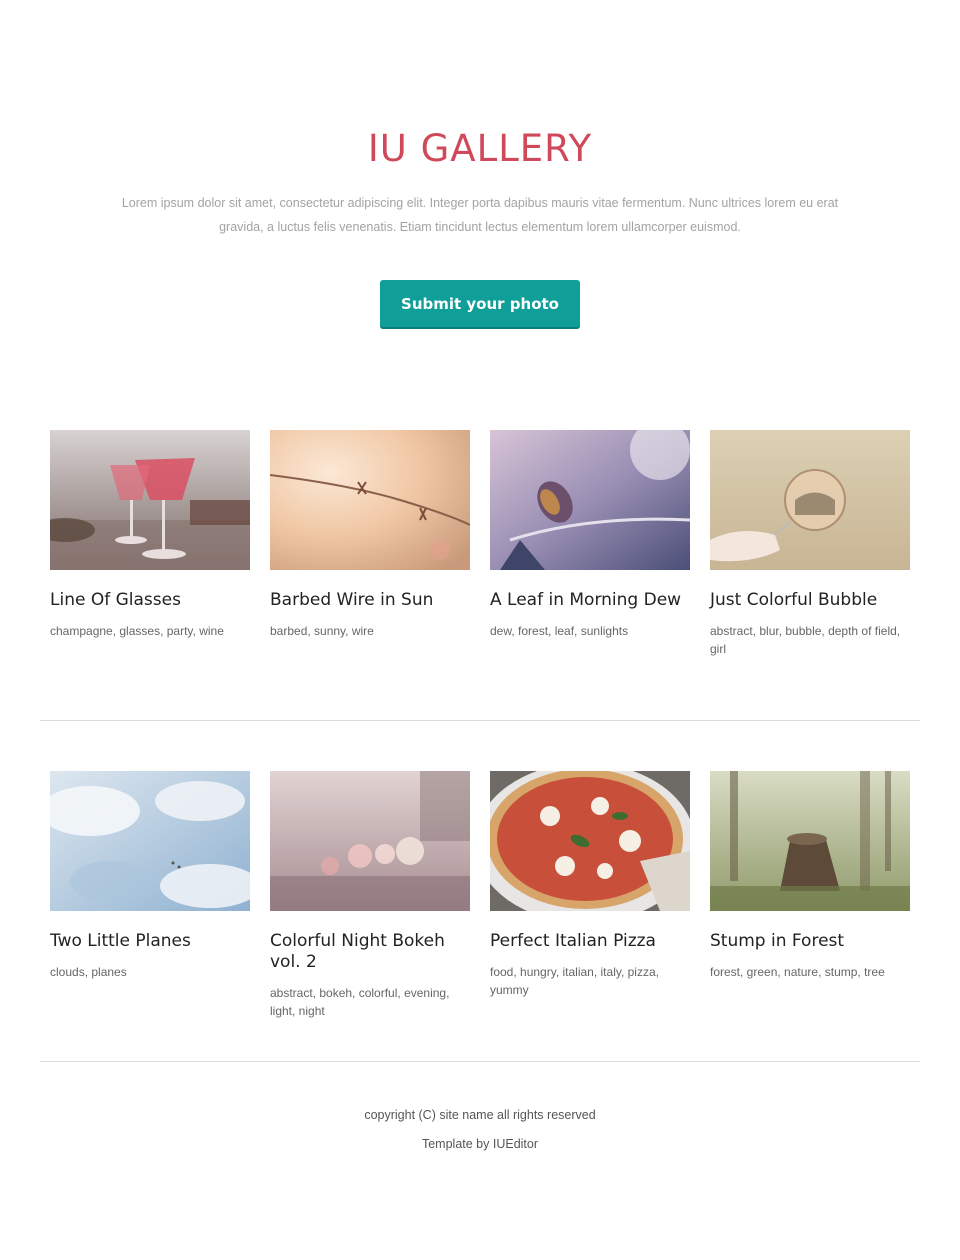  What do you see at coordinates (322, 631) in the screenshot?
I see `card-tags: barbed, sunny, wire` at bounding box center [322, 631].